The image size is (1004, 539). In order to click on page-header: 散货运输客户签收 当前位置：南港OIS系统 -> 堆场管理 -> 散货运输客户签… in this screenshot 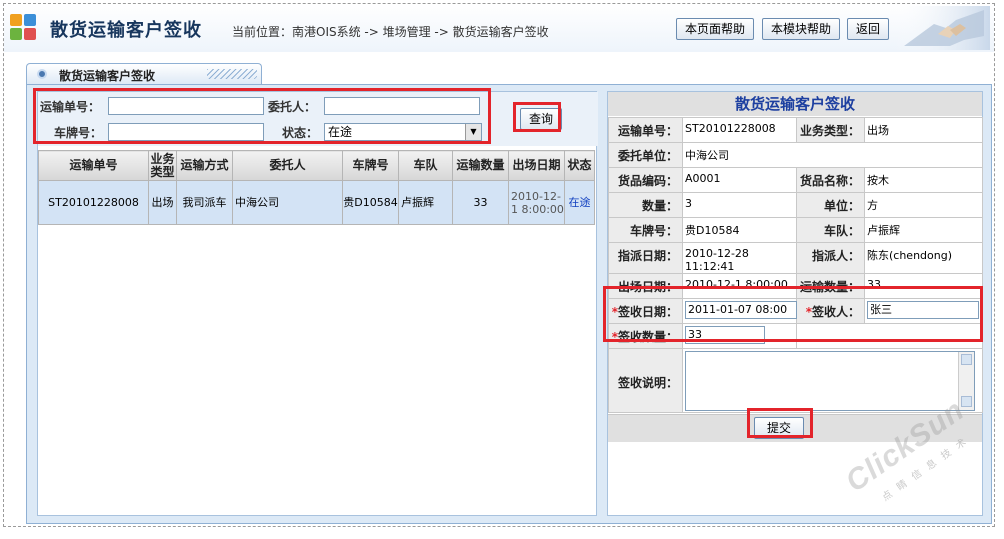, I will do `click(499, 28)`.